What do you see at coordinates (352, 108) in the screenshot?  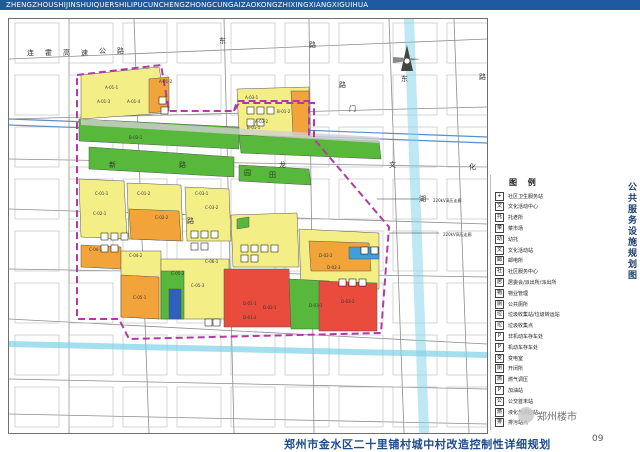 I see `road-label: 门` at bounding box center [352, 108].